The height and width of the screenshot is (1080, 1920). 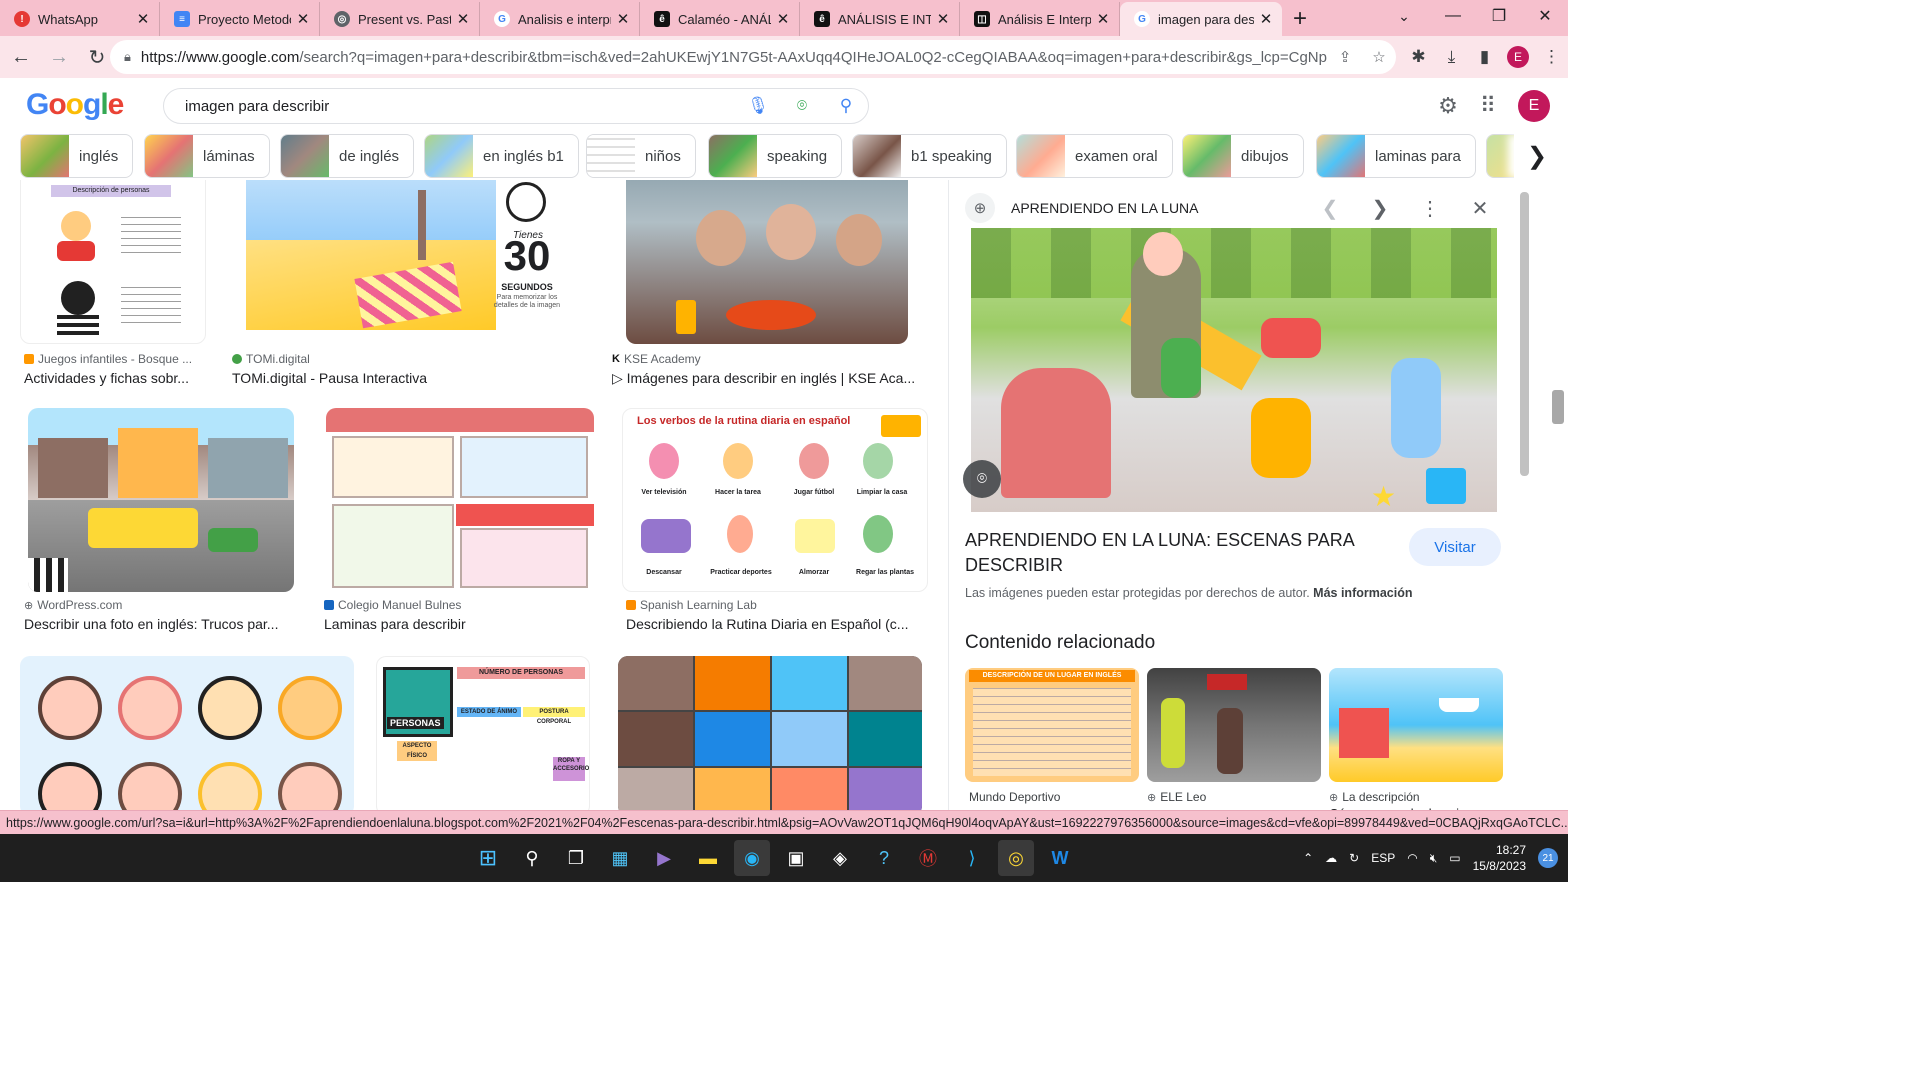 I want to click on chip-examen-oral: examen oral, so click(x=1094, y=156).